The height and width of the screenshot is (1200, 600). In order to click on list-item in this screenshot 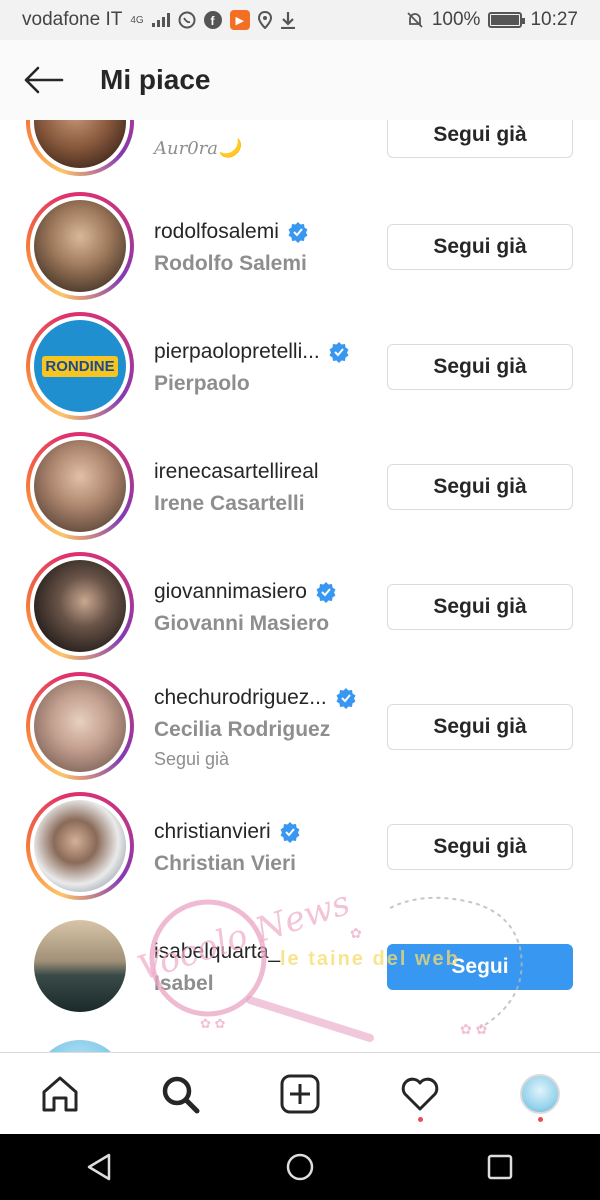, I will do `click(300, 1039)`.